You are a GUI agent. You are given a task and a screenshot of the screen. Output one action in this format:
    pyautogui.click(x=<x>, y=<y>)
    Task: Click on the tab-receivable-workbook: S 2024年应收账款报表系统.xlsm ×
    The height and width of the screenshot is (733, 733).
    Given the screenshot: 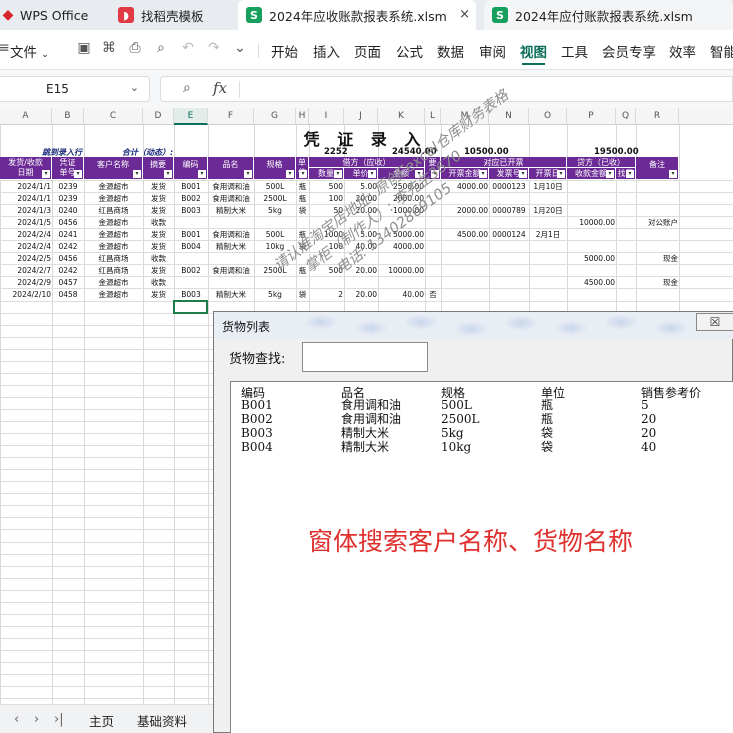 What is the action you would take?
    pyautogui.click(x=357, y=15)
    